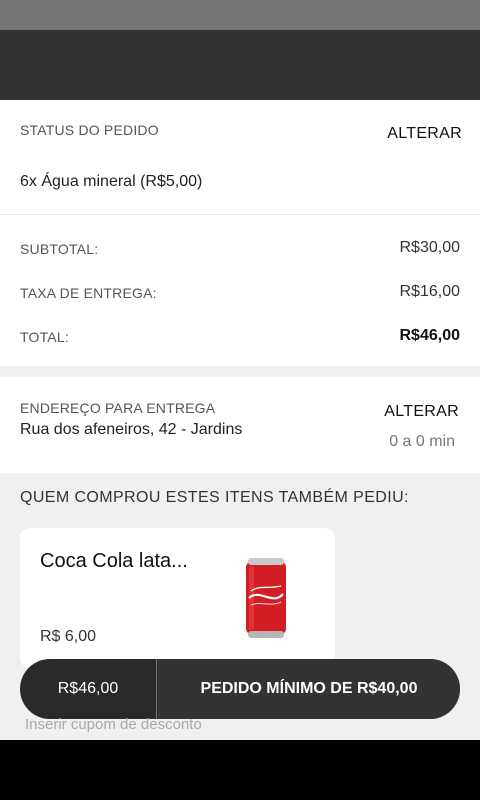 The image size is (480, 800). What do you see at coordinates (430, 291) in the screenshot?
I see `delivery-fee-value: R$16,00` at bounding box center [430, 291].